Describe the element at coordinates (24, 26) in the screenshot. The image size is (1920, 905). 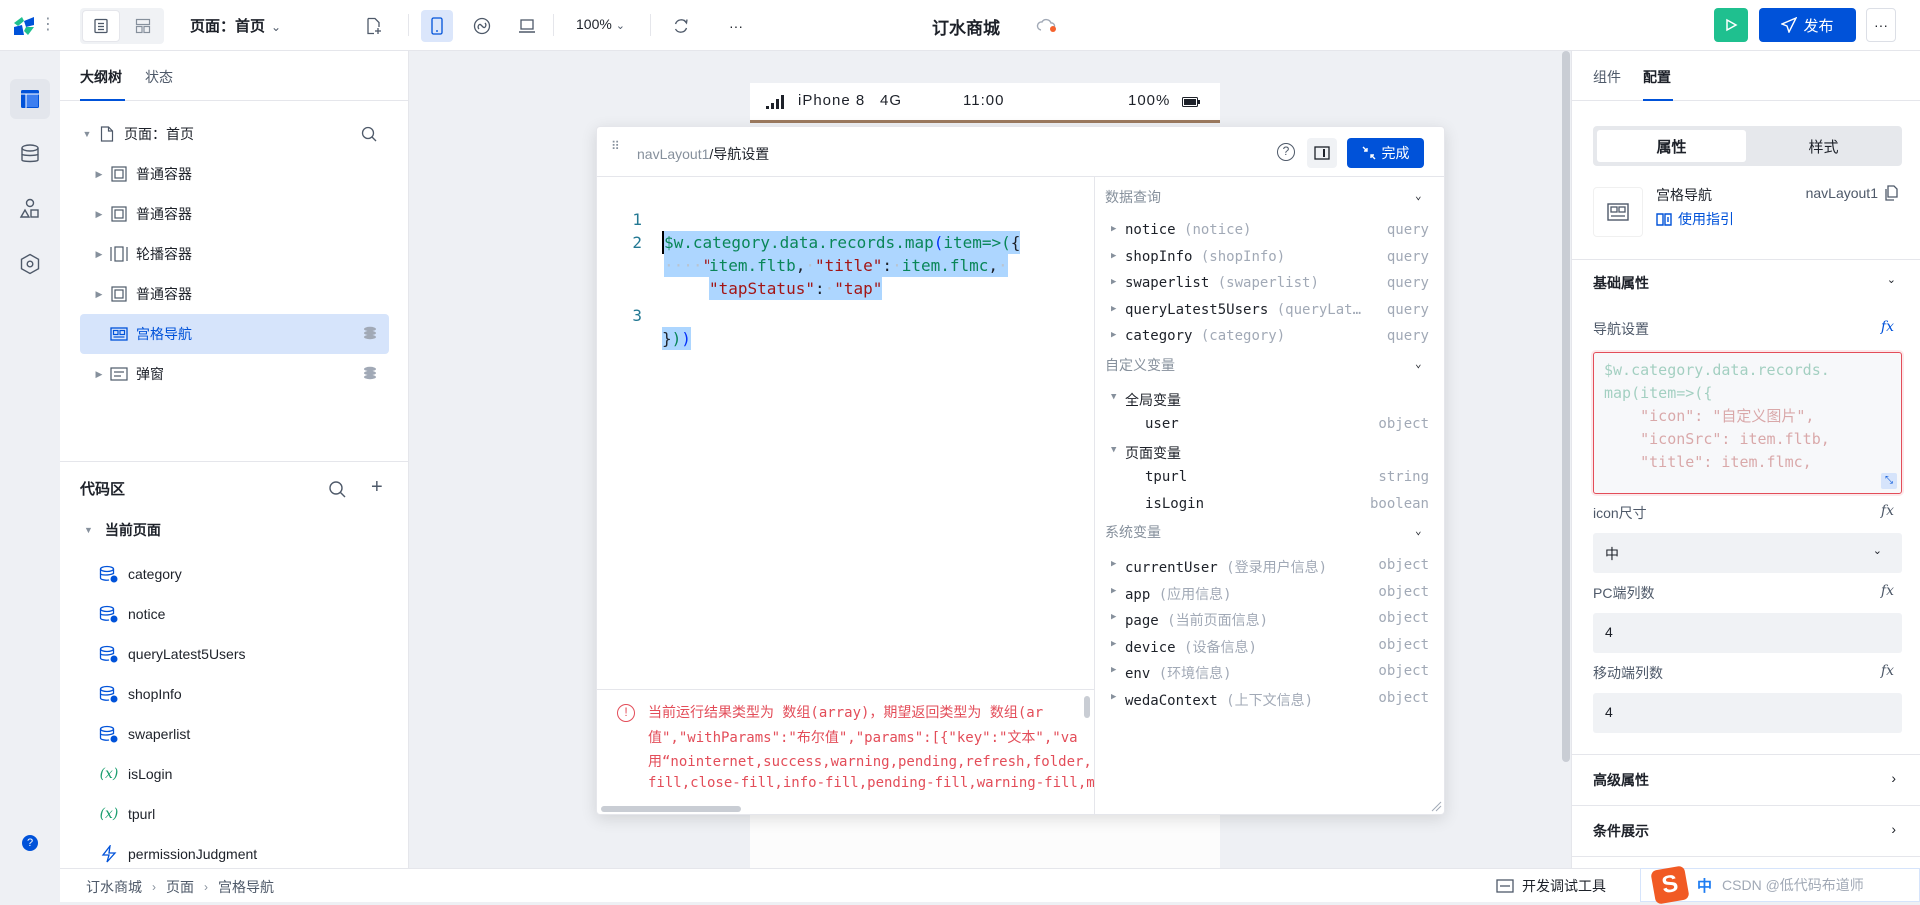
I see `app-logo-icon` at that location.